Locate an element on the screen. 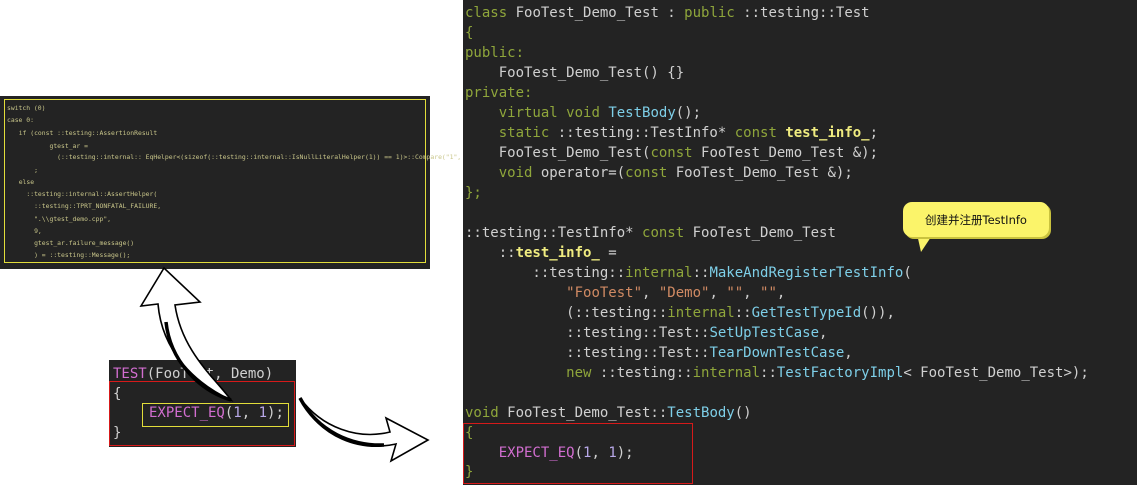  flow-arrows is located at coordinates (284, 364).